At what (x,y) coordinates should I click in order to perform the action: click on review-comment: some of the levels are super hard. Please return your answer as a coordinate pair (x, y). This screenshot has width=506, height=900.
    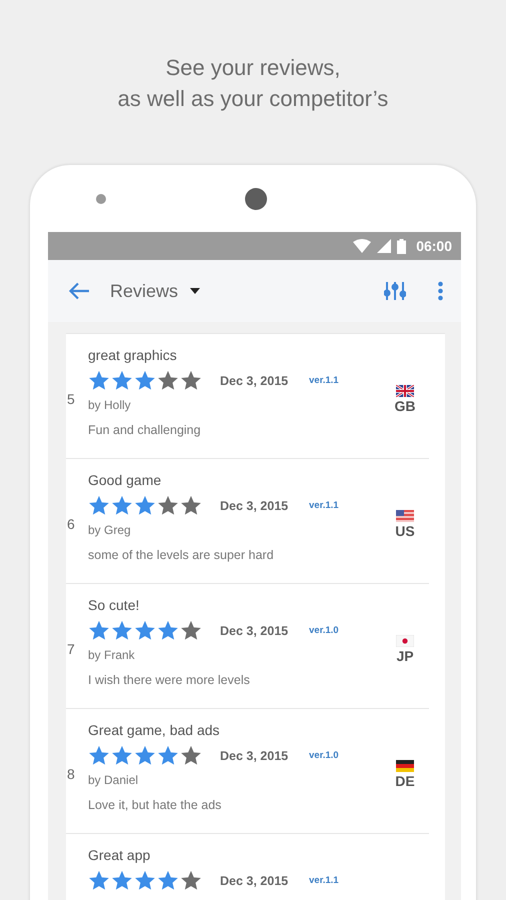
    Looking at the image, I should click on (181, 555).